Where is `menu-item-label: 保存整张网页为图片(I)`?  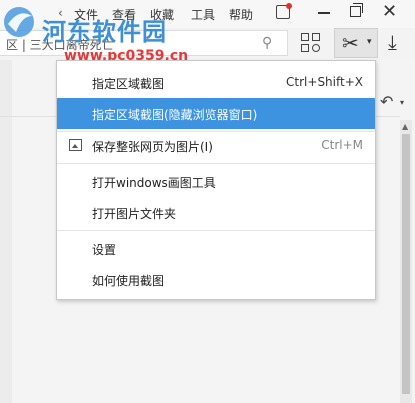 menu-item-label: 保存整张网页为图片(I) is located at coordinates (152, 147).